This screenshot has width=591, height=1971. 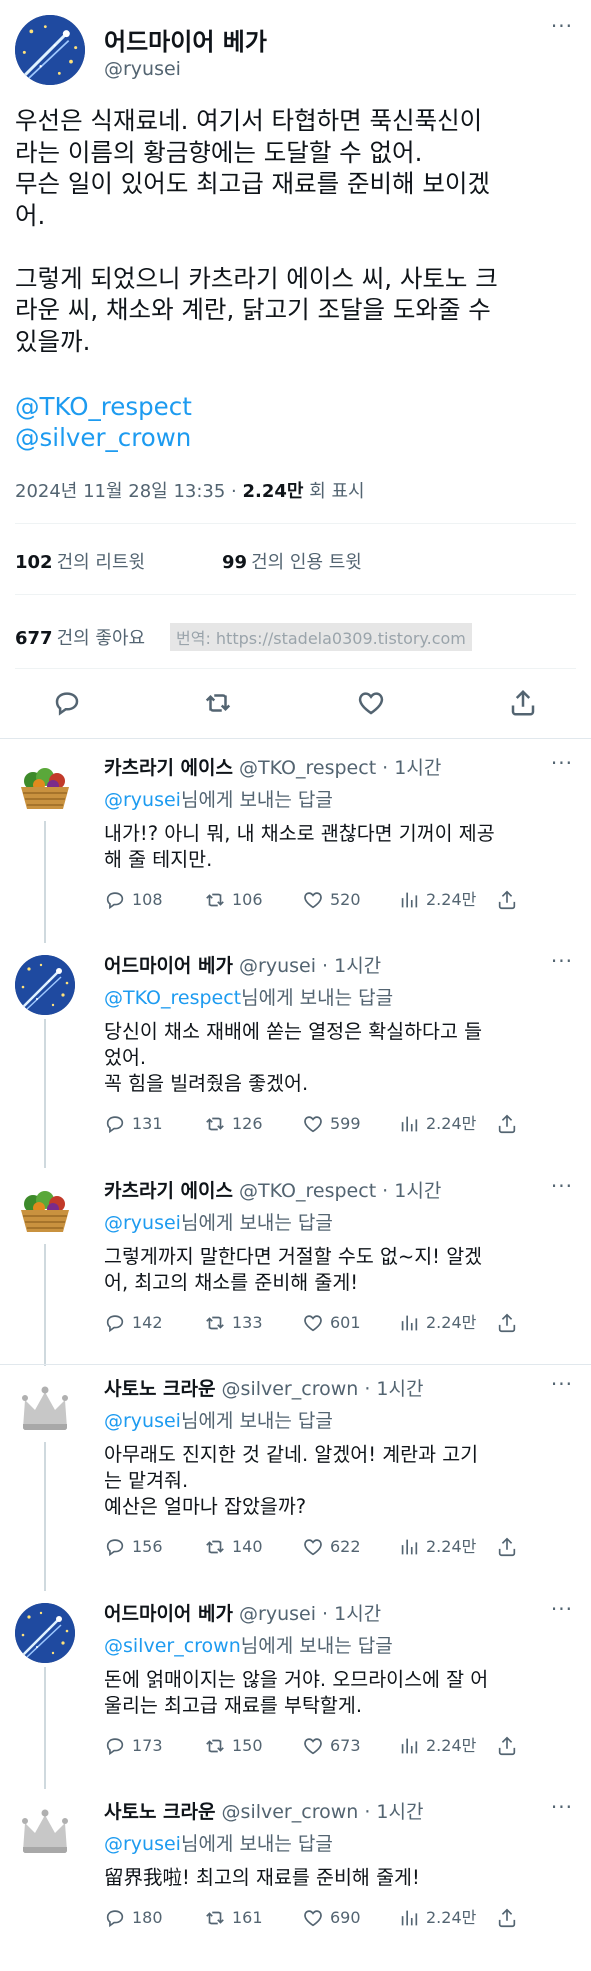 I want to click on reply-header: 어드마이어 베가 @ryusei · 1시간, so click(x=242, y=1612).